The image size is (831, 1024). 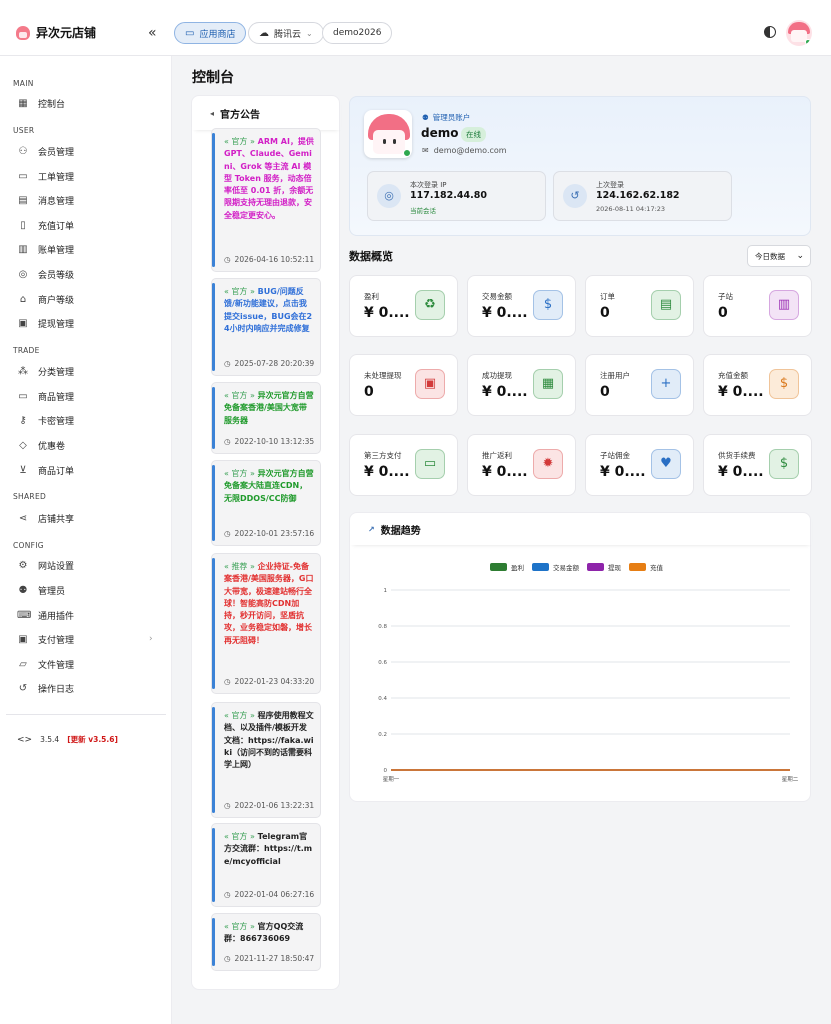 I want to click on sidebar-item-label: 支付管理, so click(x=56, y=640).